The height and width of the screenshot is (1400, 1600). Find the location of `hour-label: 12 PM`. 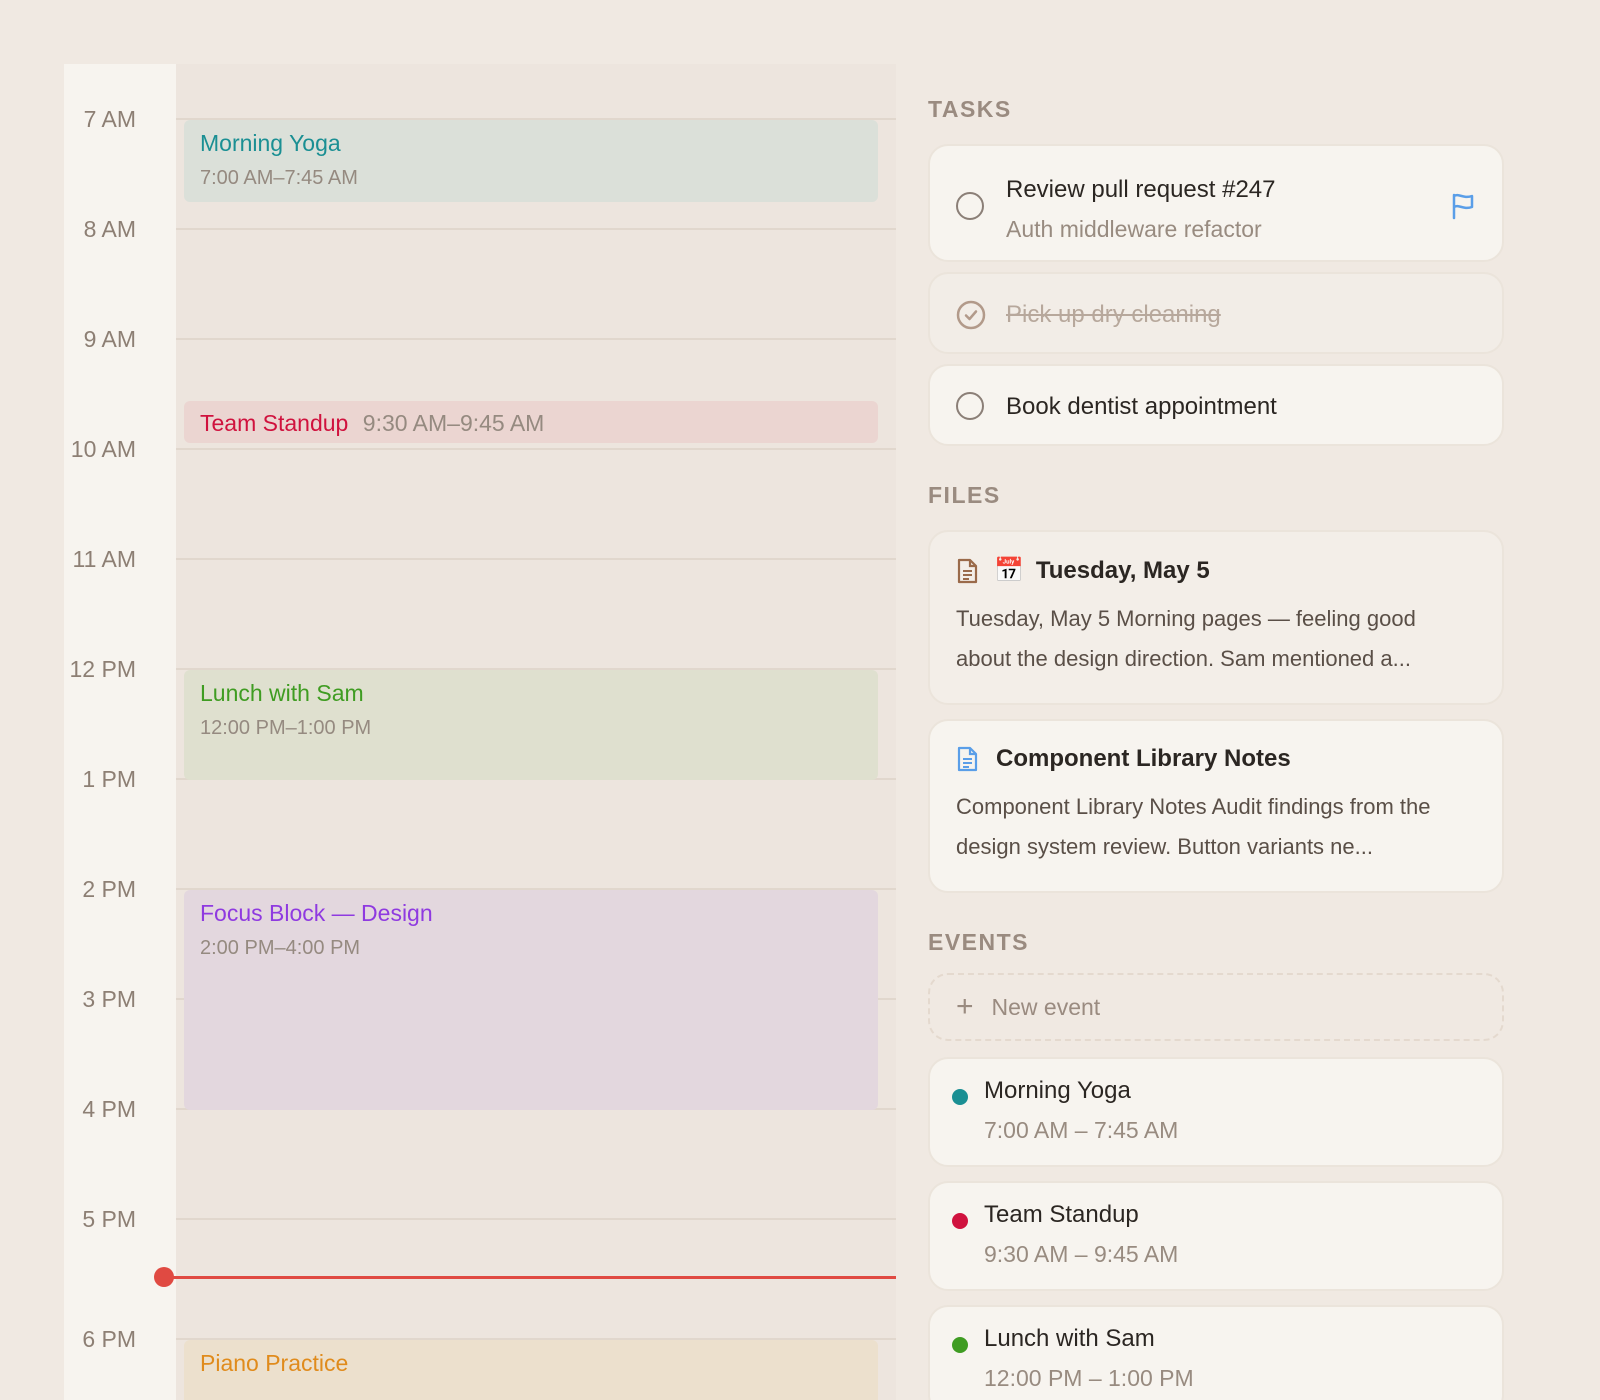

hour-label: 12 PM is located at coordinates (102, 669).